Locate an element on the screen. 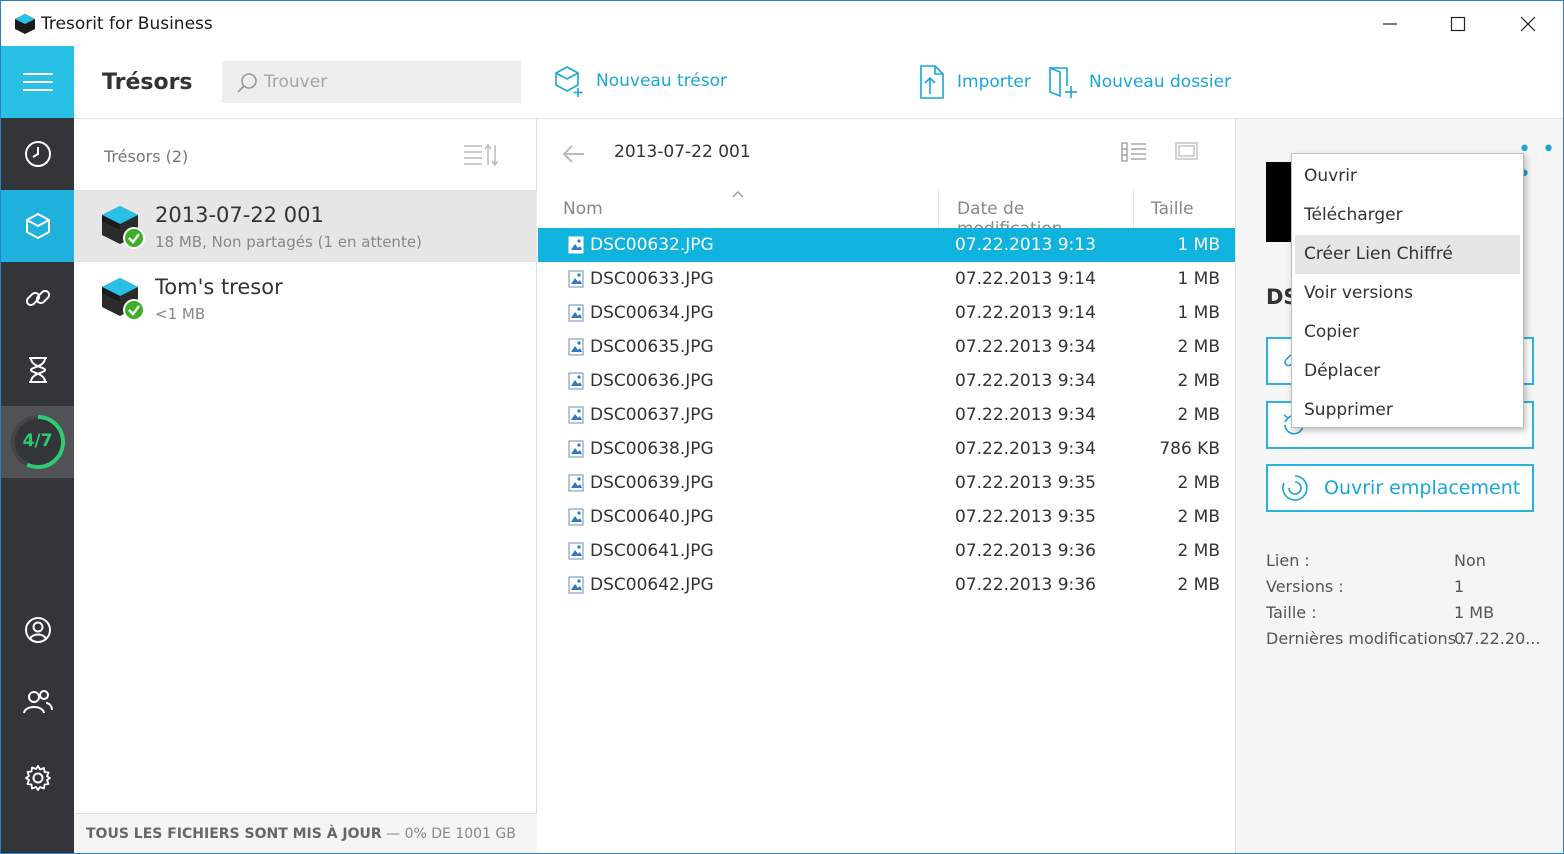 The width and height of the screenshot is (1564, 854). table-row: DSC00638.JPG 07.22.2013 9:34 786 KB is located at coordinates (886, 449).